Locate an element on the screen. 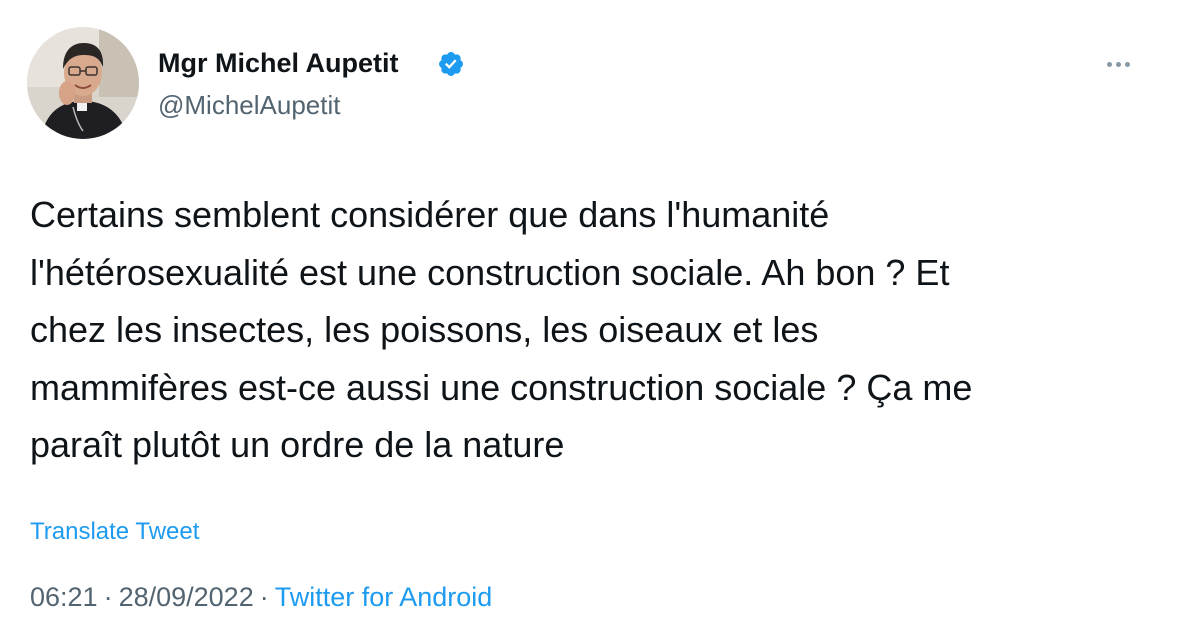 The width and height of the screenshot is (1200, 642). translate-tweet-link: Translate Tweet is located at coordinates (114, 532).